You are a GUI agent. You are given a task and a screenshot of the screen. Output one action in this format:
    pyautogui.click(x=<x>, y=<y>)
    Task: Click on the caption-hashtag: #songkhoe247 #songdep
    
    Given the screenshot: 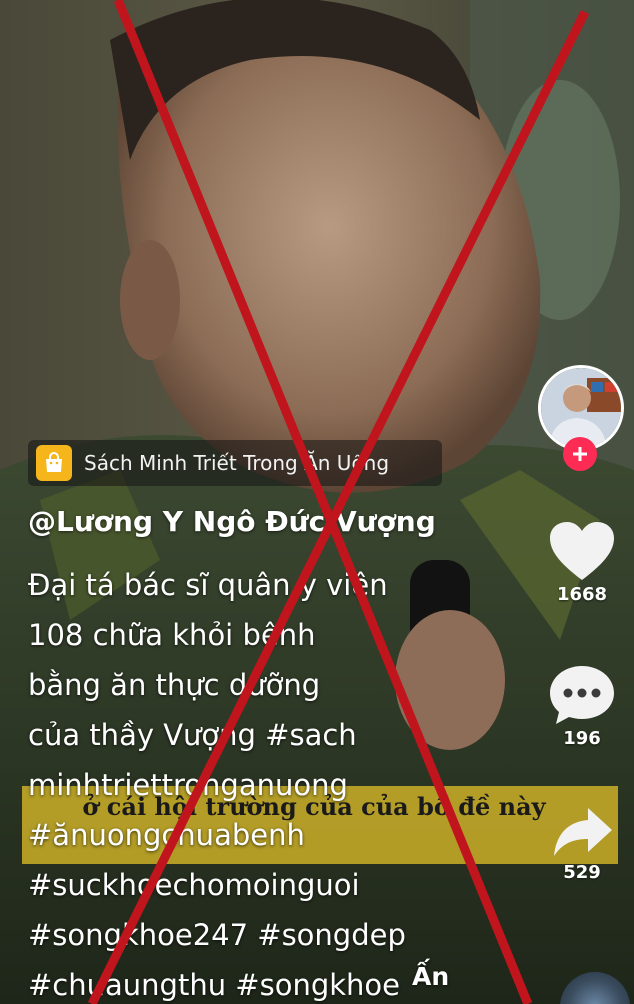 What is the action you would take?
    pyautogui.click(x=248, y=935)
    